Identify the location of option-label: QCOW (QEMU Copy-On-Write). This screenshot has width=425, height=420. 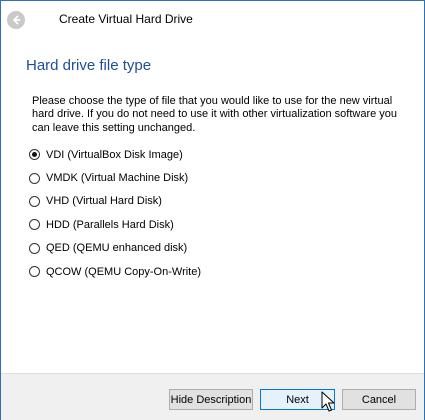
(124, 271).